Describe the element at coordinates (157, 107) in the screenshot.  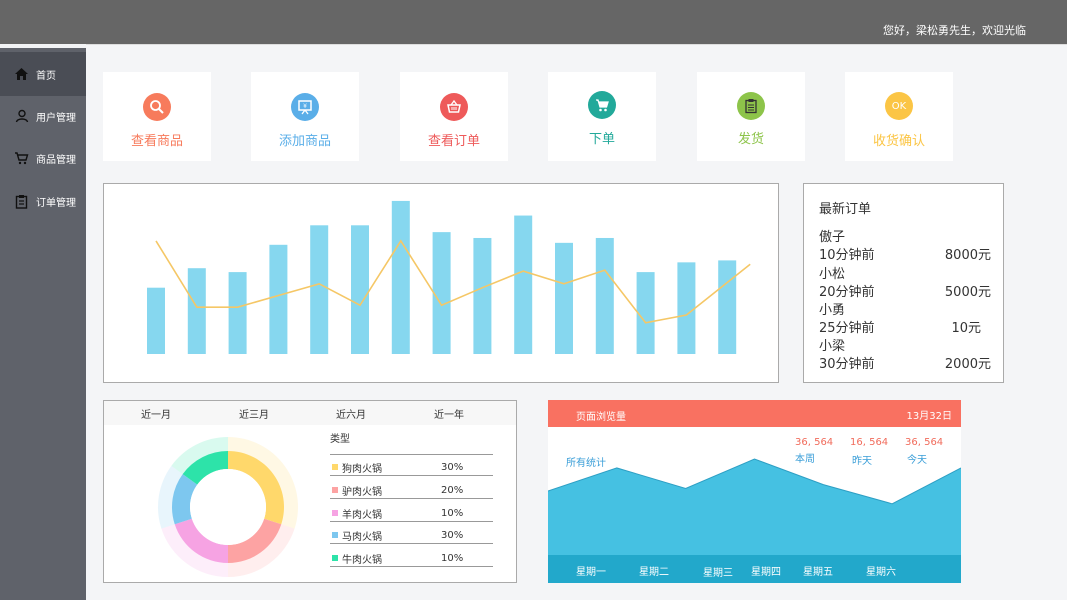
I see `search-icon` at that location.